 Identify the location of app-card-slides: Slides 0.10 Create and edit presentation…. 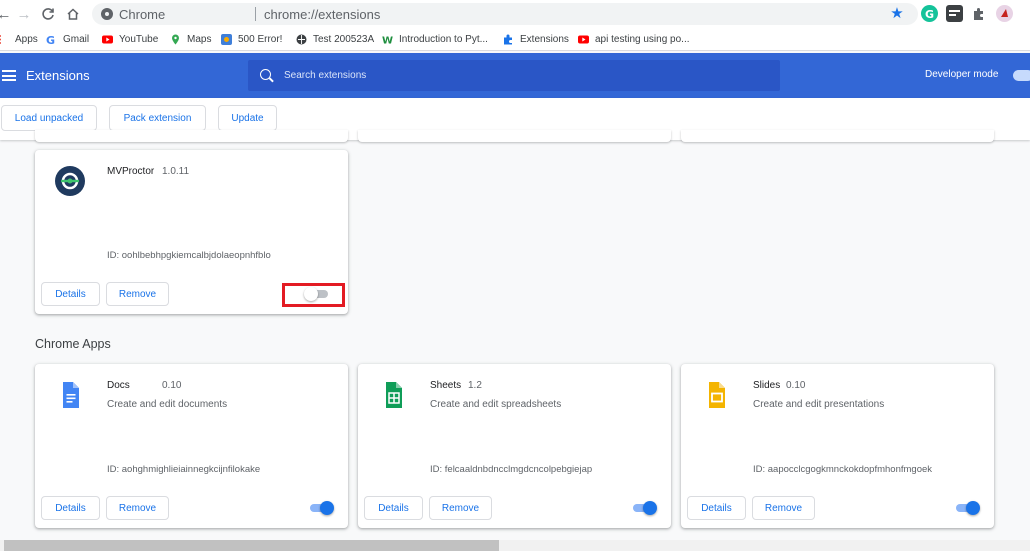
(837, 446).